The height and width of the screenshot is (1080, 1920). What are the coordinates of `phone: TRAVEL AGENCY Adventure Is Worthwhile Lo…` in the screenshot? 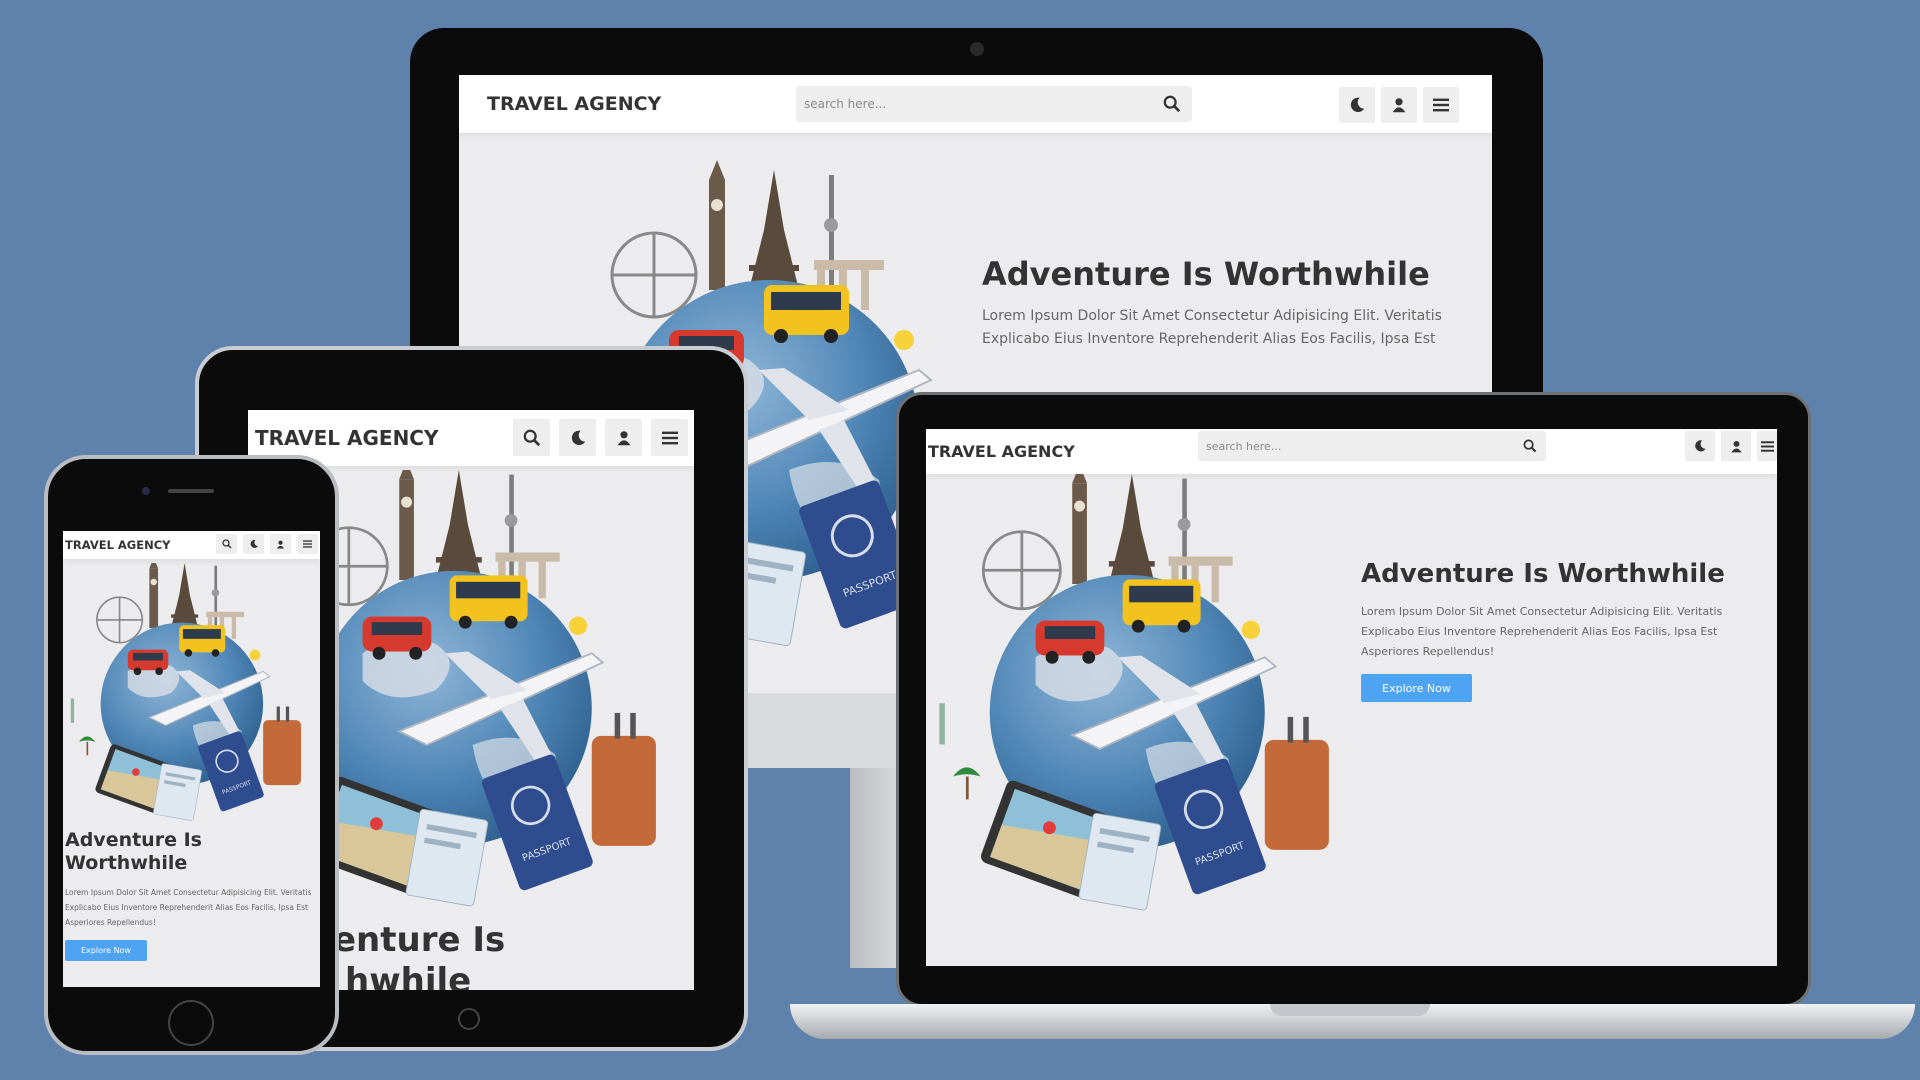 It's located at (191, 755).